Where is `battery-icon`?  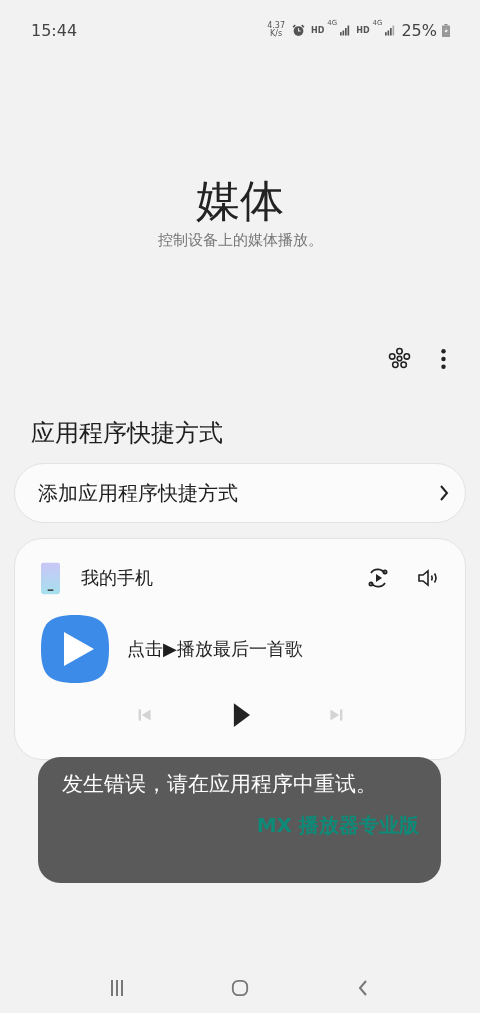 battery-icon is located at coordinates (446, 30).